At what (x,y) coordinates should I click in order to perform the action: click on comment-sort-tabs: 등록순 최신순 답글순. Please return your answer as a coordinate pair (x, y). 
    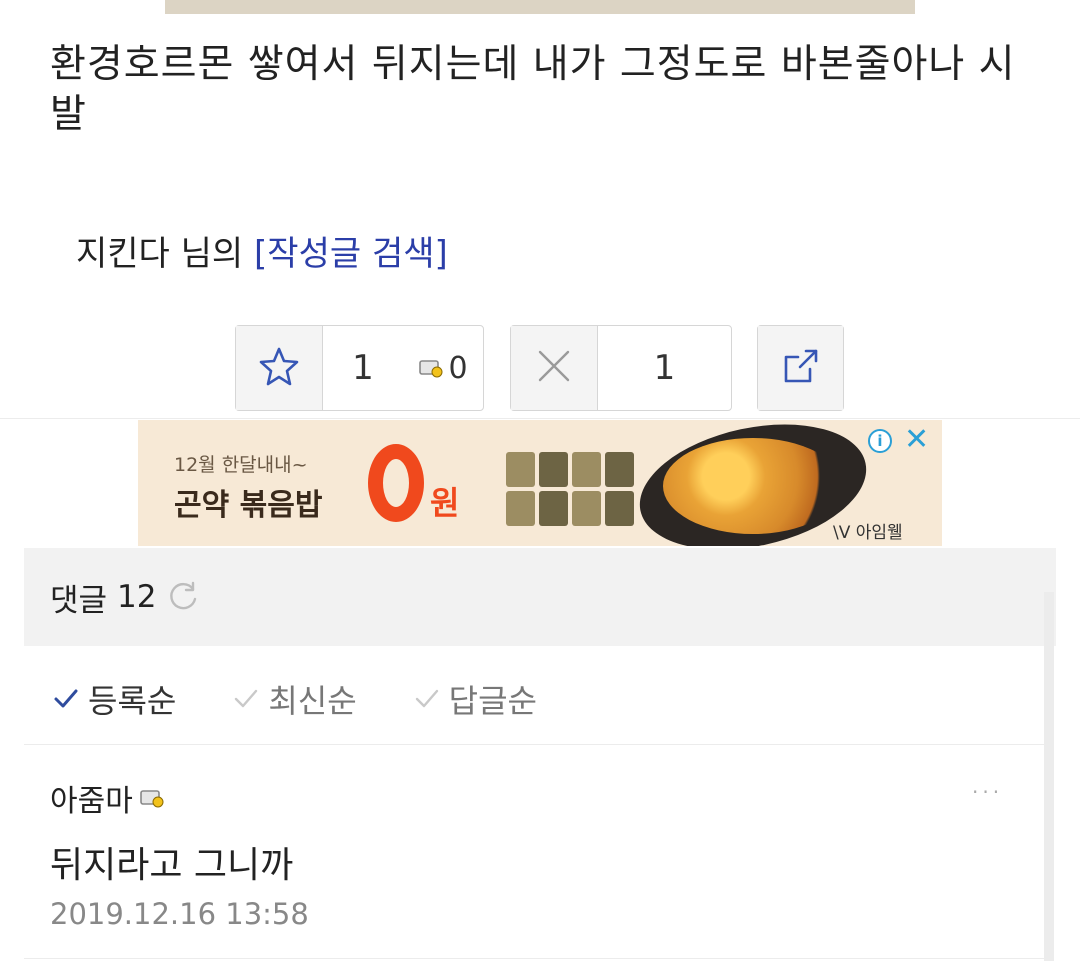
    Looking at the image, I should click on (322, 699).